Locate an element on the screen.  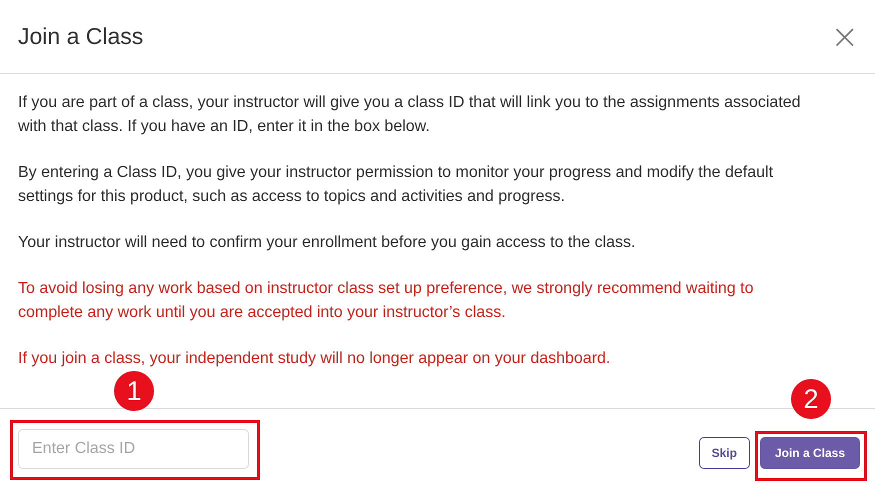
warning-text: To avoid losing any work based on instructor class set up preference, we strongly recommend waiting to complete any work until you are accepted into your instructor’s class. is located at coordinates (386, 301).